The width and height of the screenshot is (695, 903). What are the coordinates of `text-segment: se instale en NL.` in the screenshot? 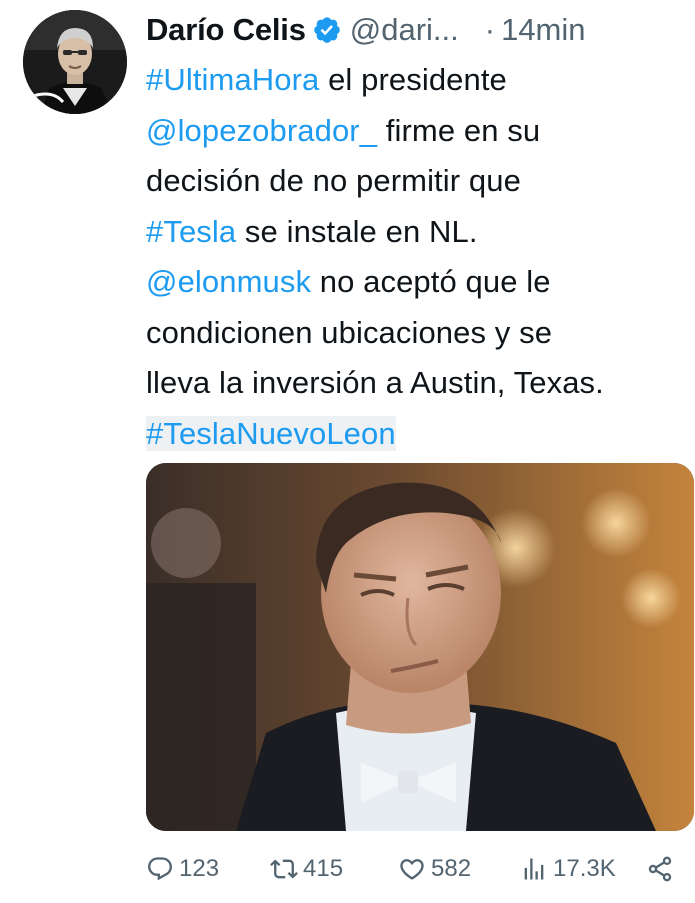 It's located at (357, 231).